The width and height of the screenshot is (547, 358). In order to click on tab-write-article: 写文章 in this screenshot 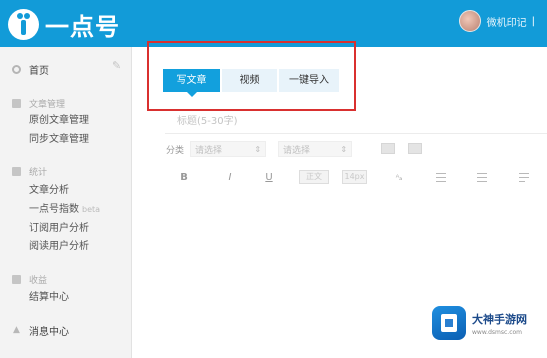, I will do `click(191, 83)`.